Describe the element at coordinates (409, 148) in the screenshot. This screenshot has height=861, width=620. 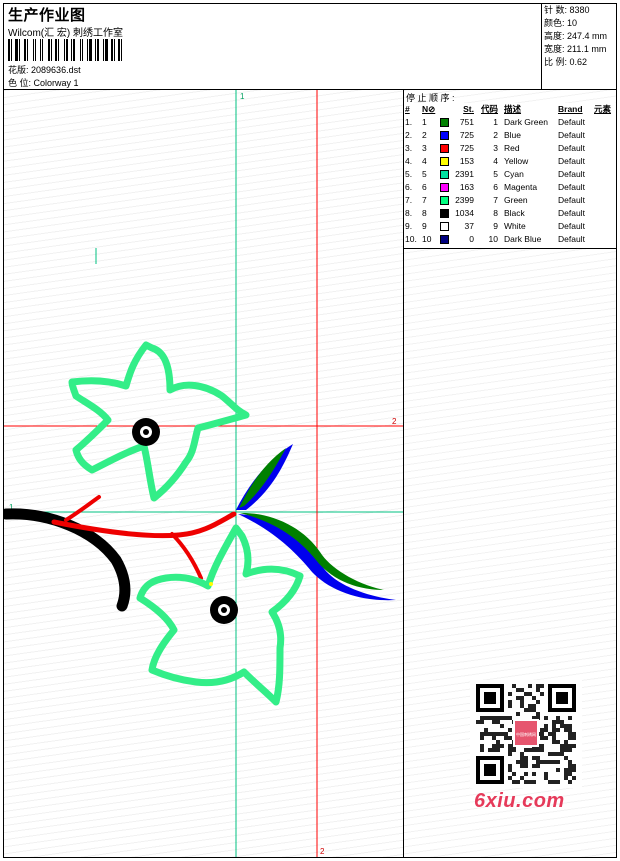
I see `row-index: 3.` at that location.